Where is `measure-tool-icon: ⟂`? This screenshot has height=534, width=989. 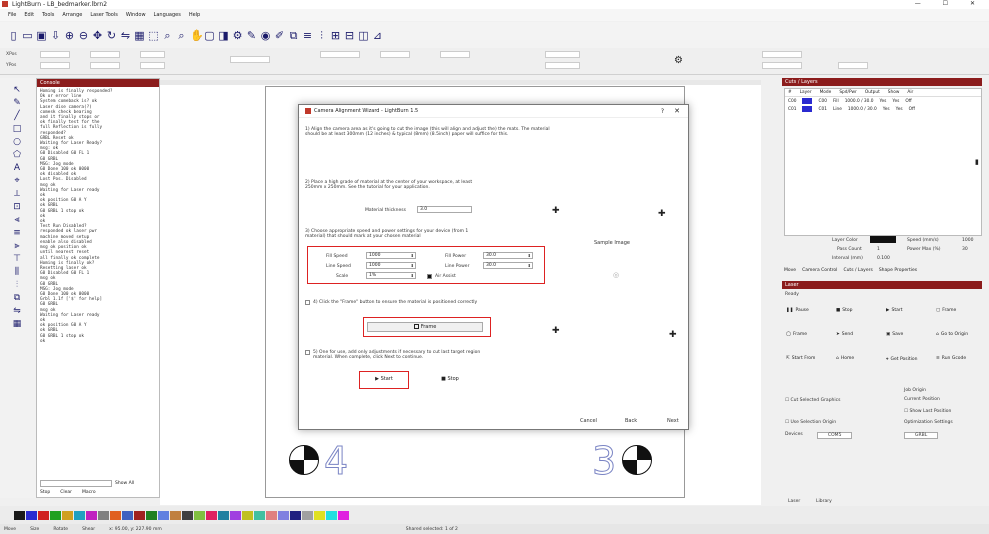 measure-tool-icon: ⟂ is located at coordinates (17, 194).